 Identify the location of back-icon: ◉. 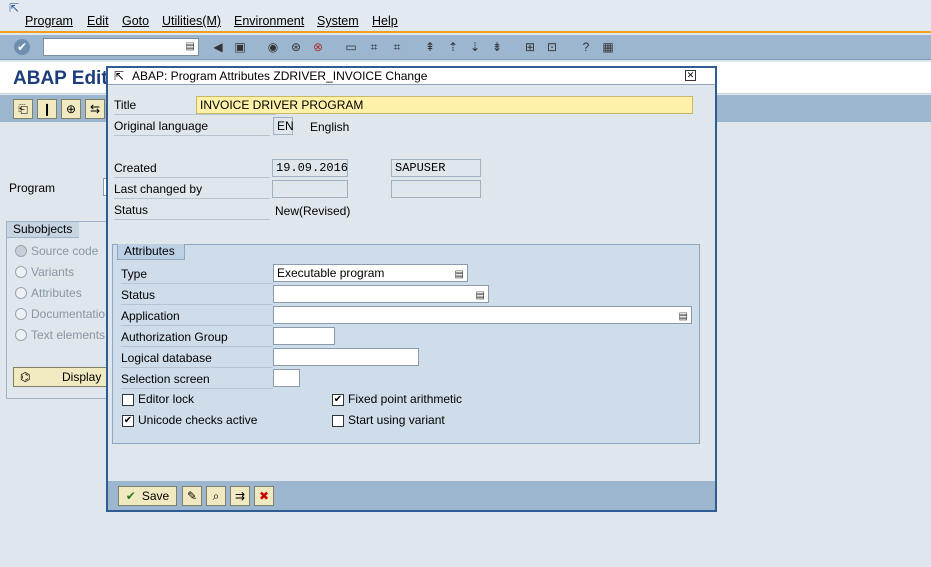
(273, 47).